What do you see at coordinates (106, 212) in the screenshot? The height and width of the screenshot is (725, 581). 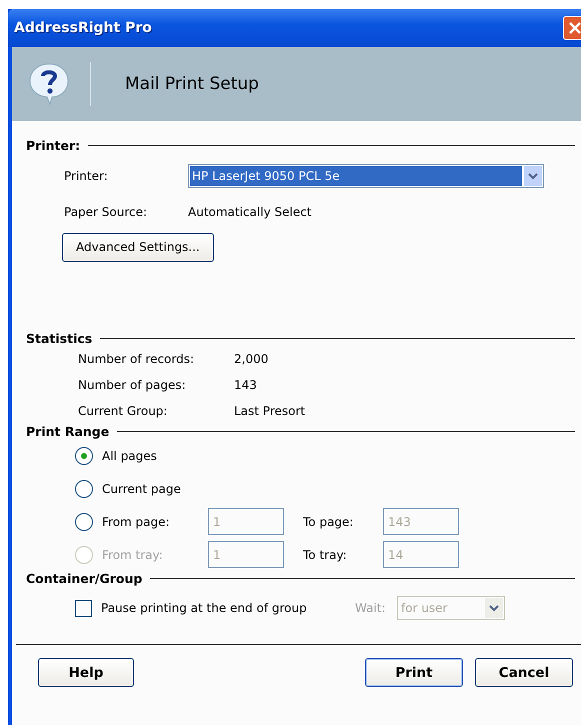 I see `field-label: Paper Source:` at bounding box center [106, 212].